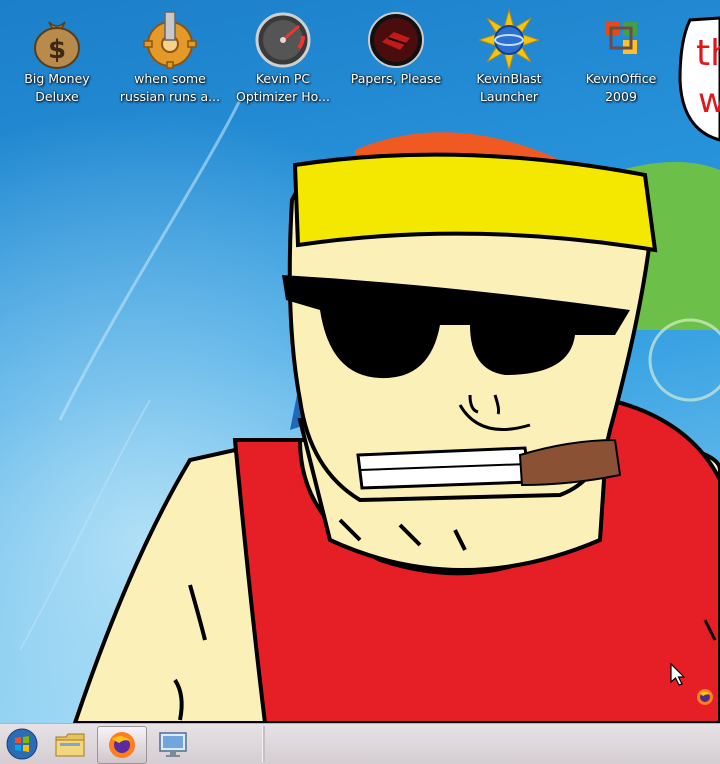  I want to click on kevinblast-icon, so click(509, 39).